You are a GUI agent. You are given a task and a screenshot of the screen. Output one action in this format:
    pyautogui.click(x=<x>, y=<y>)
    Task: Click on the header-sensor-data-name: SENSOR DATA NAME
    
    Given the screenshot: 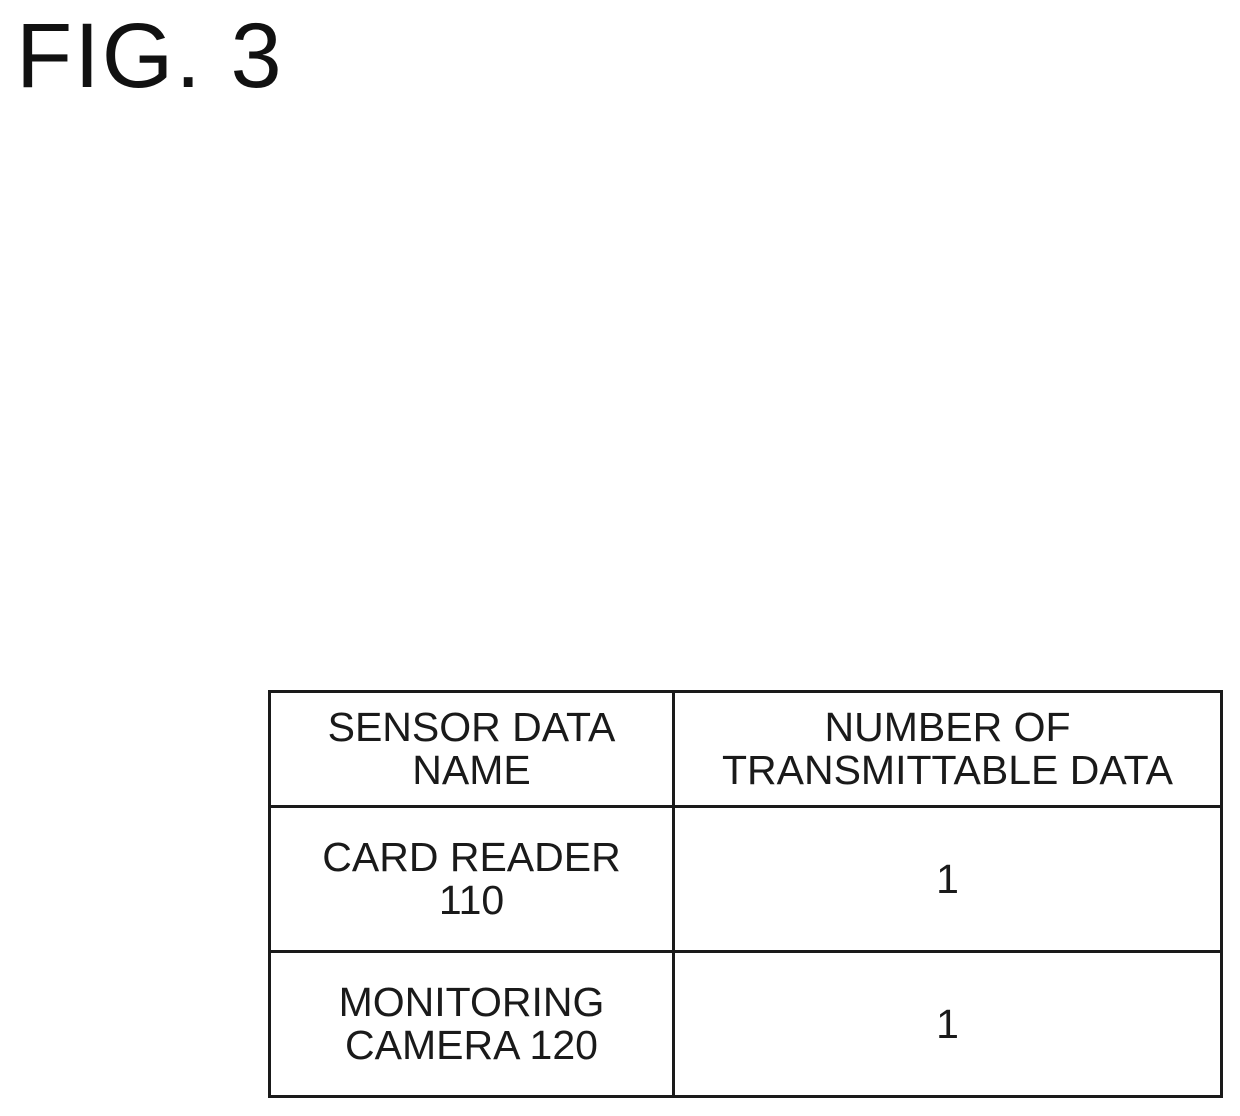 What is the action you would take?
    pyautogui.click(x=471, y=749)
    